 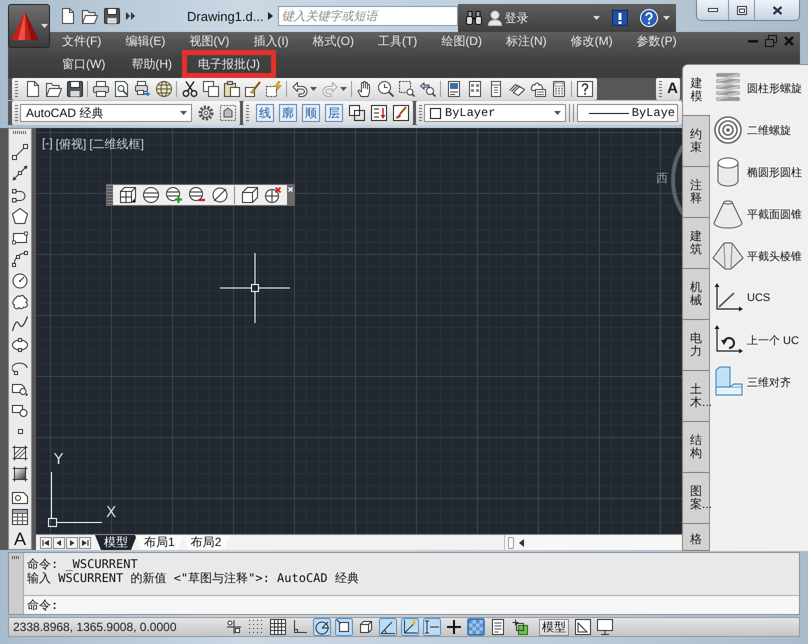 What do you see at coordinates (365, 89) in the screenshot?
I see `hand-icon` at bounding box center [365, 89].